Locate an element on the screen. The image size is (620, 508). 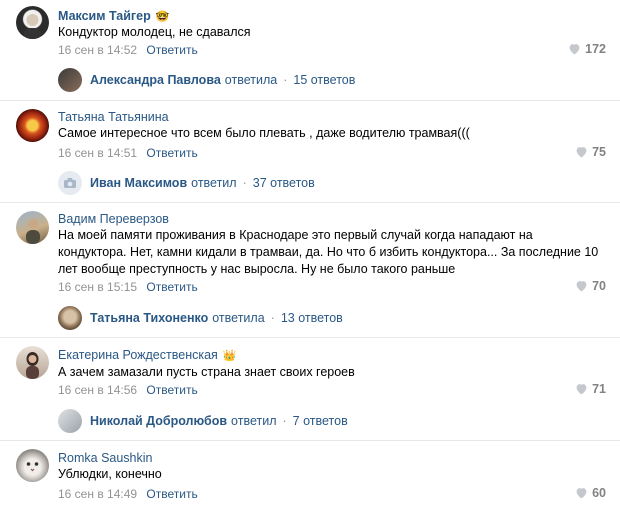
comment-meta: 16 сен в 14:52 Ответить is located at coordinates (128, 50).